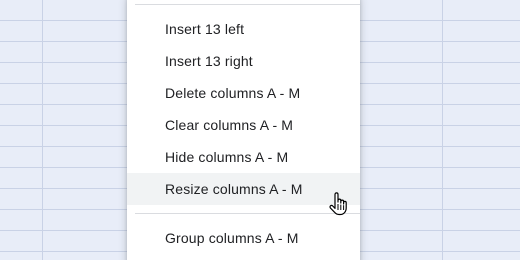 The height and width of the screenshot is (260, 520). I want to click on clear-columns-menu-item: Clear columns A - M, so click(243, 125).